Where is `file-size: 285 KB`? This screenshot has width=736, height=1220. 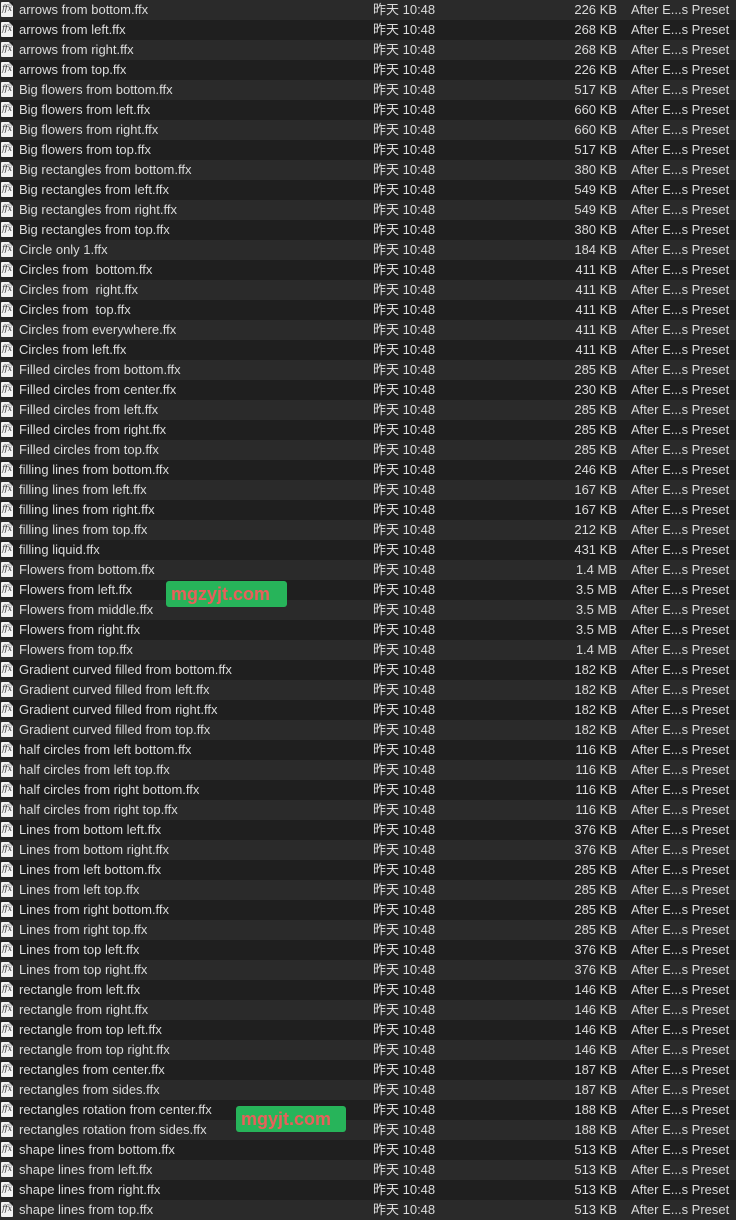 file-size: 285 KB is located at coordinates (595, 869).